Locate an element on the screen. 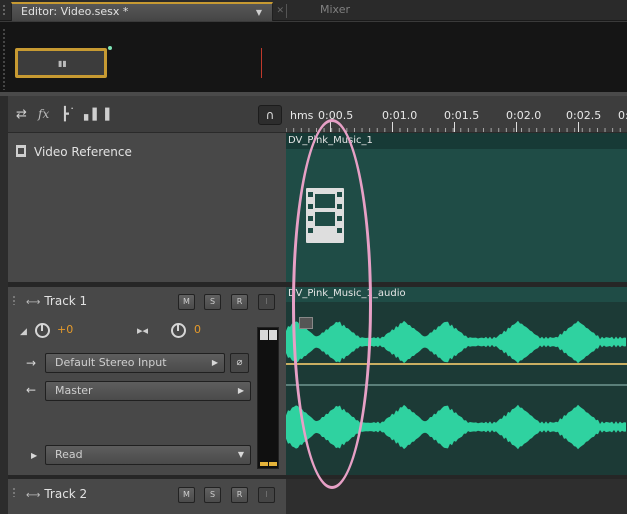 This screenshot has height=514, width=627. track1-name-row: ⟷ Track 1 is located at coordinates (56, 301).